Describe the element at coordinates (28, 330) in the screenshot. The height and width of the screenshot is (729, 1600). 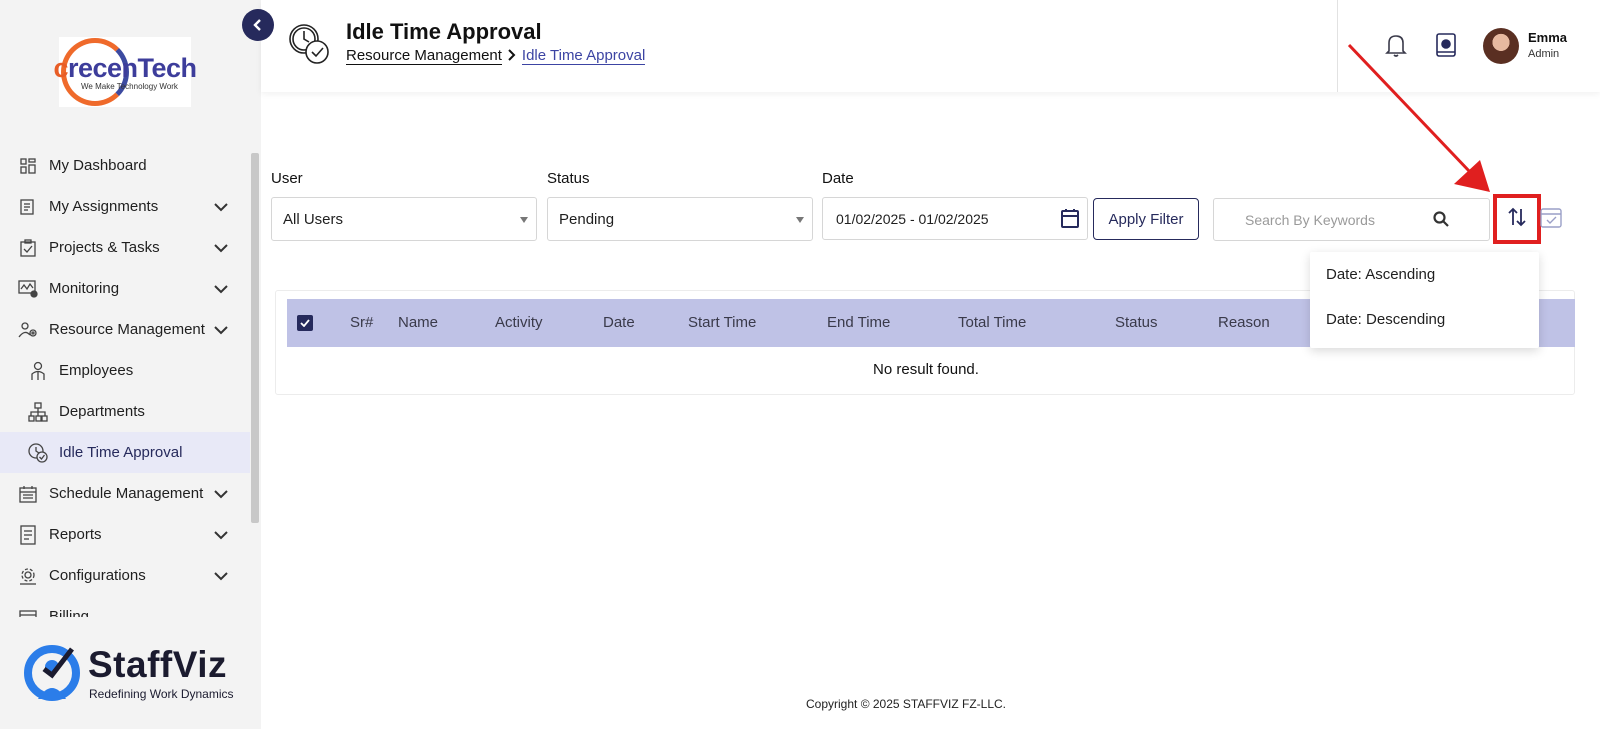
I see `people-gear-icon` at that location.